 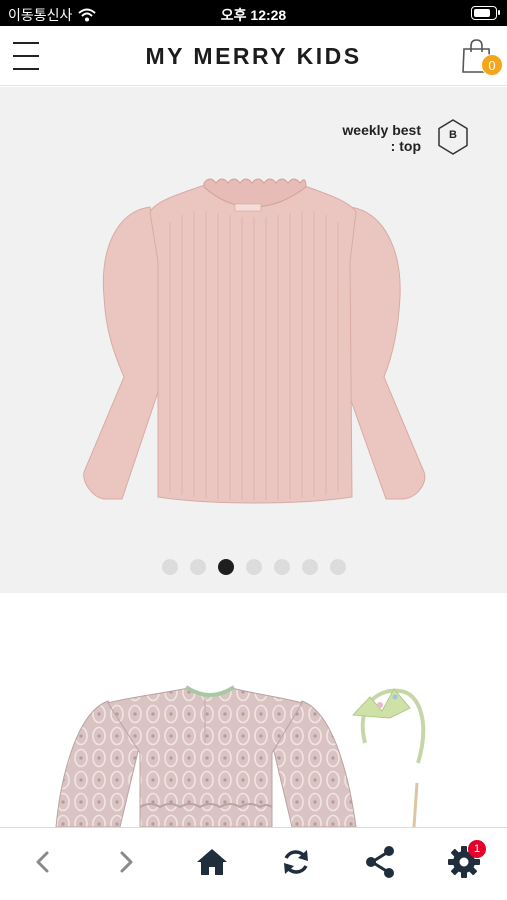 I want to click on weekly-best-line1: weekly best, so click(x=381, y=130).